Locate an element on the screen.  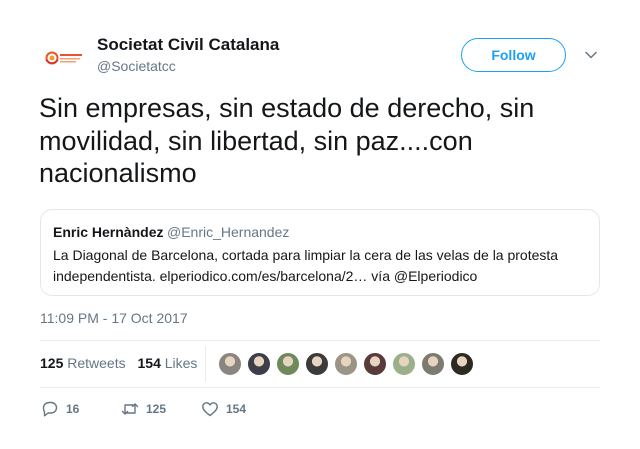
author-avatar is located at coordinates (64, 60).